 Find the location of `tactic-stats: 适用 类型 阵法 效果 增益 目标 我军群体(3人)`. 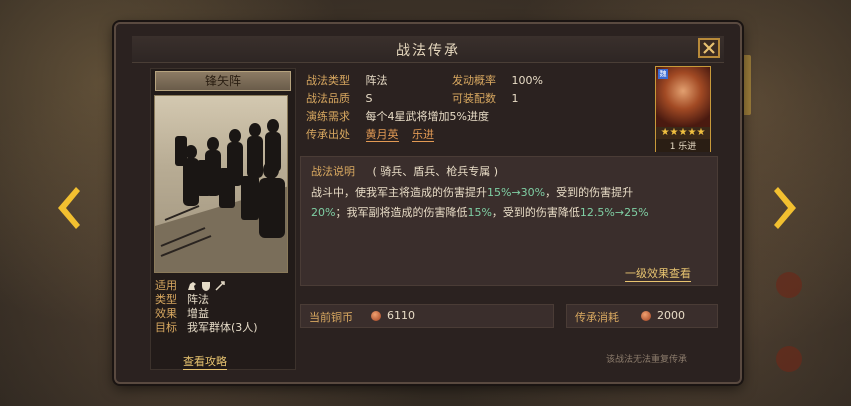

tactic-stats: 适用 类型 阵法 效果 增益 目标 我军群体(3人) is located at coordinates (206, 307).